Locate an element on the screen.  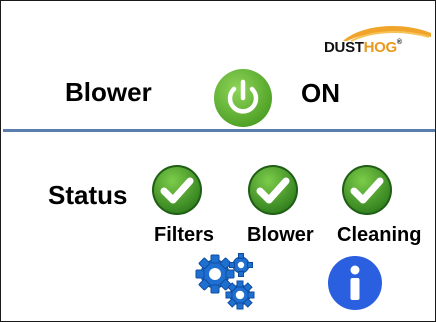
info-icon is located at coordinates (355, 283).